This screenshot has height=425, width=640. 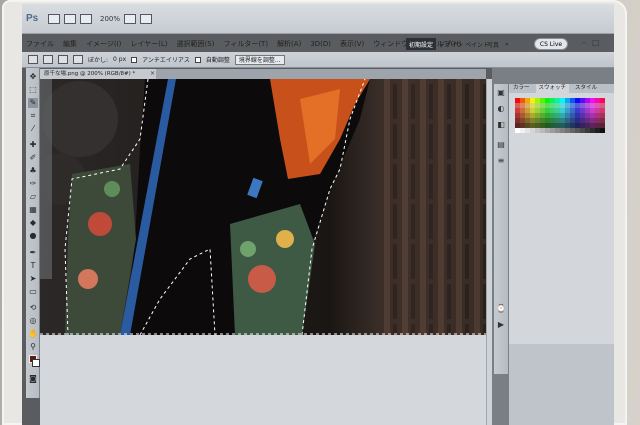 What do you see at coordinates (561, 384) in the screenshot?
I see `panel-dock-lower` at bounding box center [561, 384].